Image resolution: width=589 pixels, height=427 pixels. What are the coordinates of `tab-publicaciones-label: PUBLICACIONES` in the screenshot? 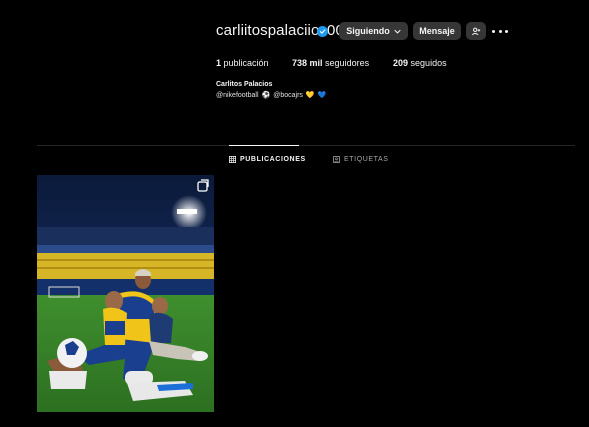 It's located at (273, 159).